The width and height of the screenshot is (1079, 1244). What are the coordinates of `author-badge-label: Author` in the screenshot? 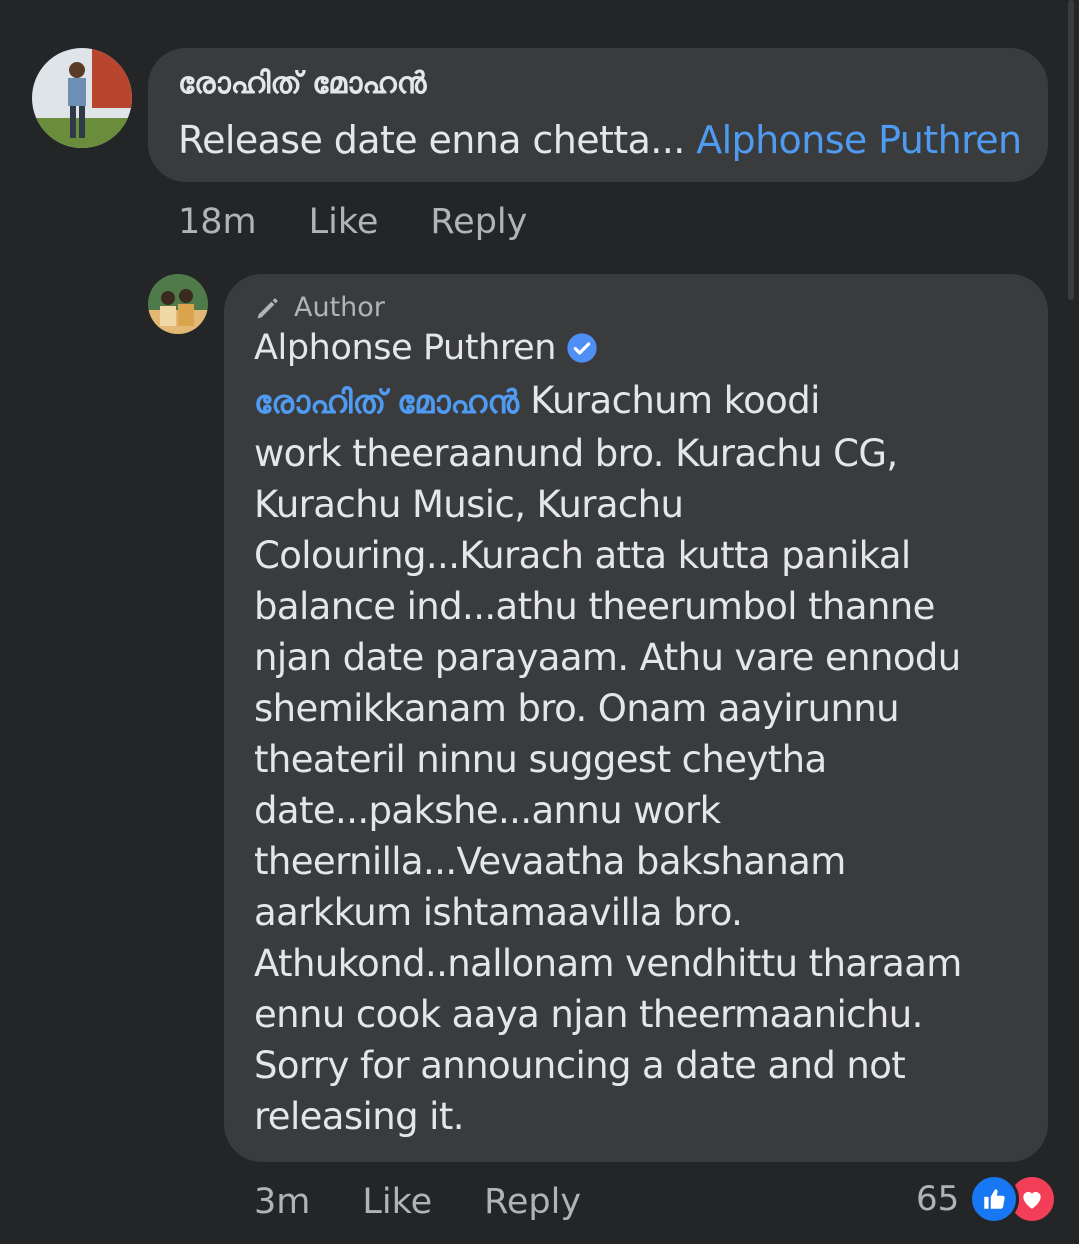 It's located at (339, 307).